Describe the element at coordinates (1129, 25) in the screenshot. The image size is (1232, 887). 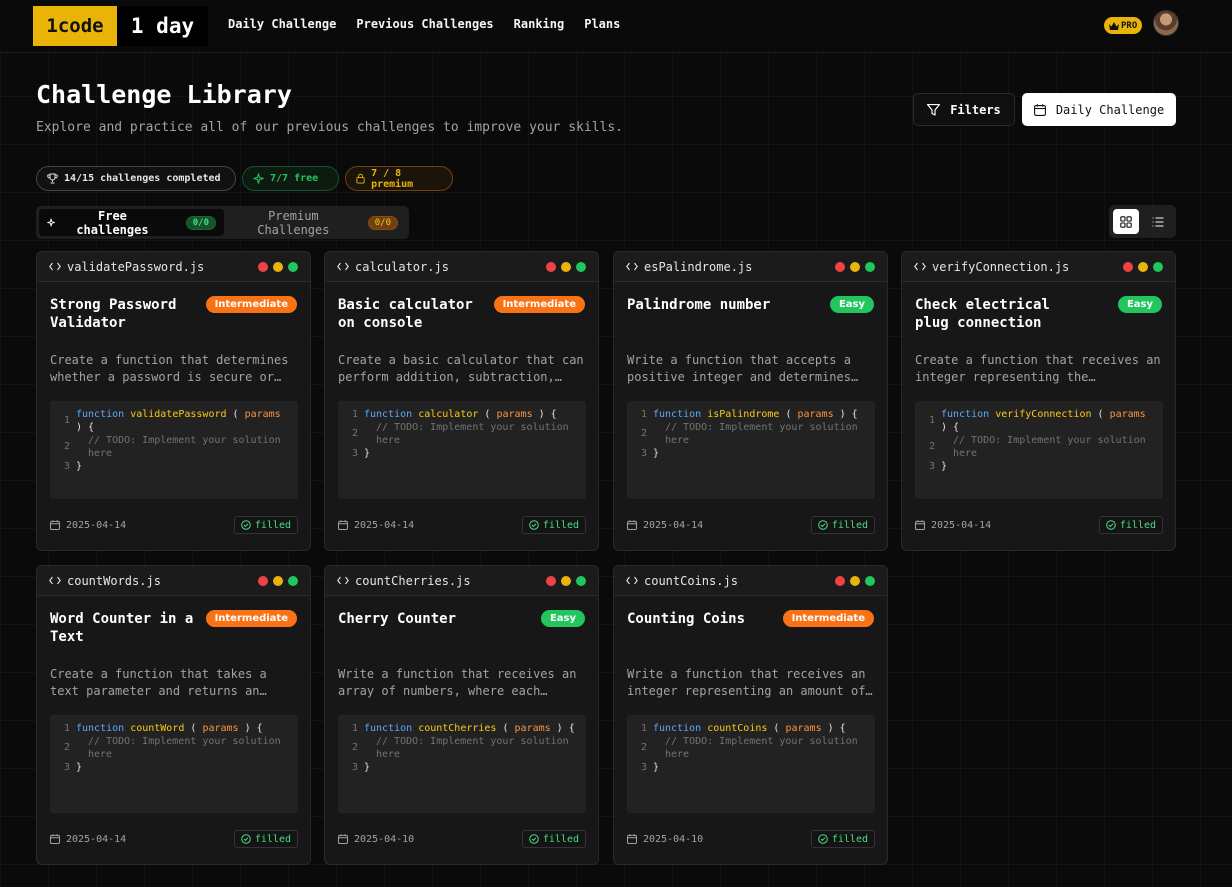
I see `pro-label: PRO` at that location.